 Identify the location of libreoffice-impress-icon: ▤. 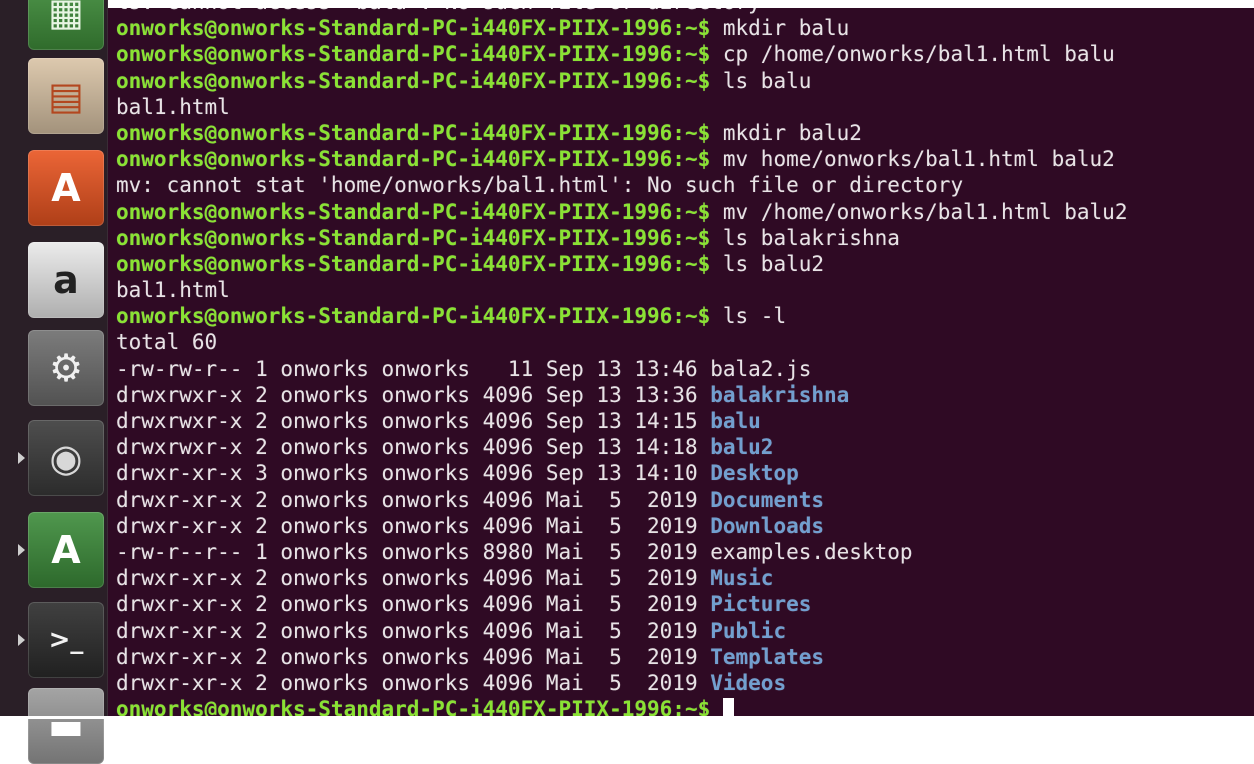
(66, 96).